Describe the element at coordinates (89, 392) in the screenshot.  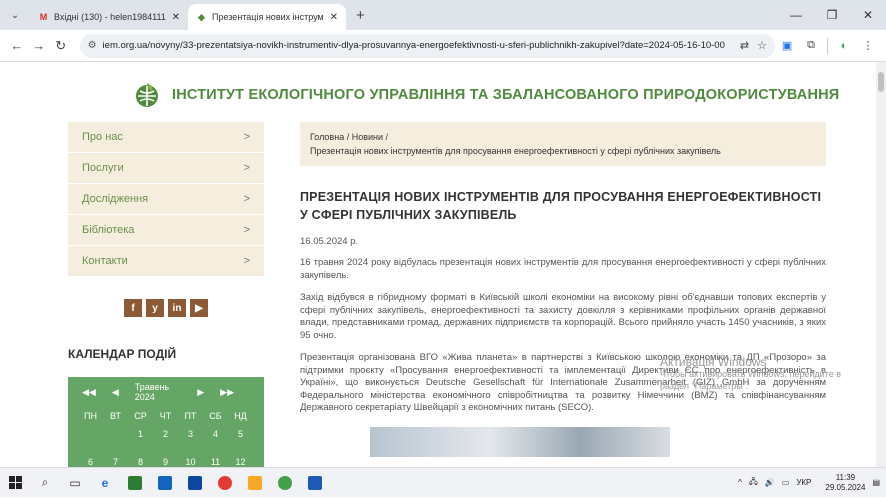
I see `prev-year-icon: ◀◀` at that location.